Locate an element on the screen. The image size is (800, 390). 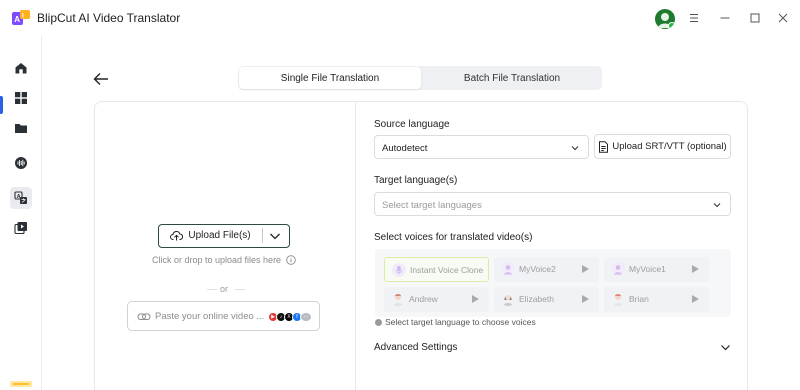
voice-option-myvoice2: MyVoice2 is located at coordinates (546, 269).